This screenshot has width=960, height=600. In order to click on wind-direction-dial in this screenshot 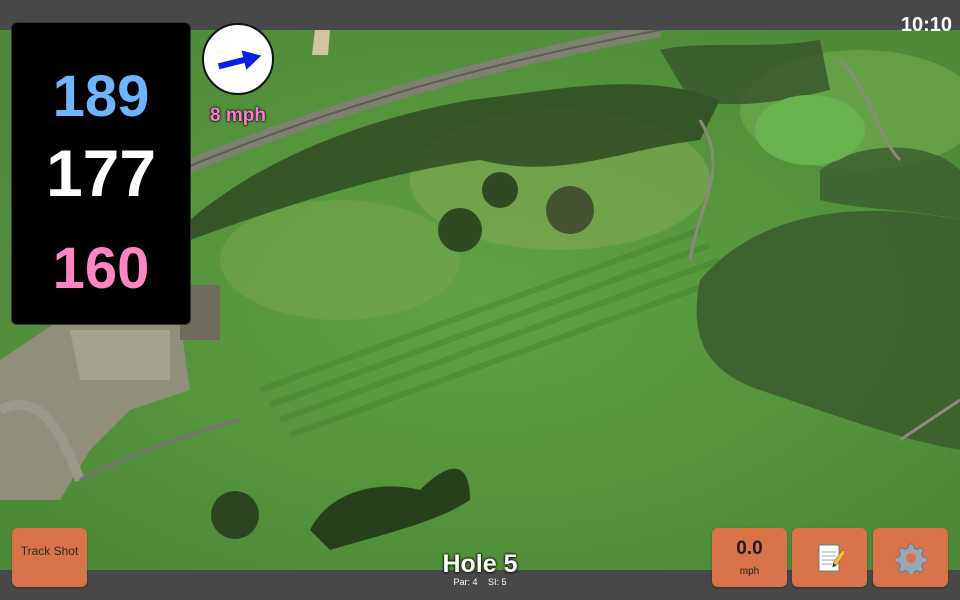, I will do `click(238, 59)`.